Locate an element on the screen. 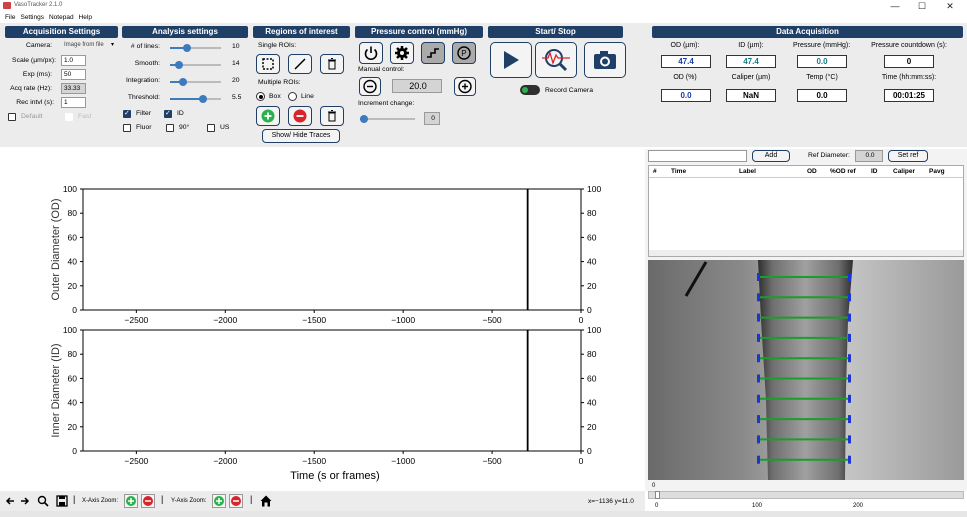  power-icon is located at coordinates (371, 53).